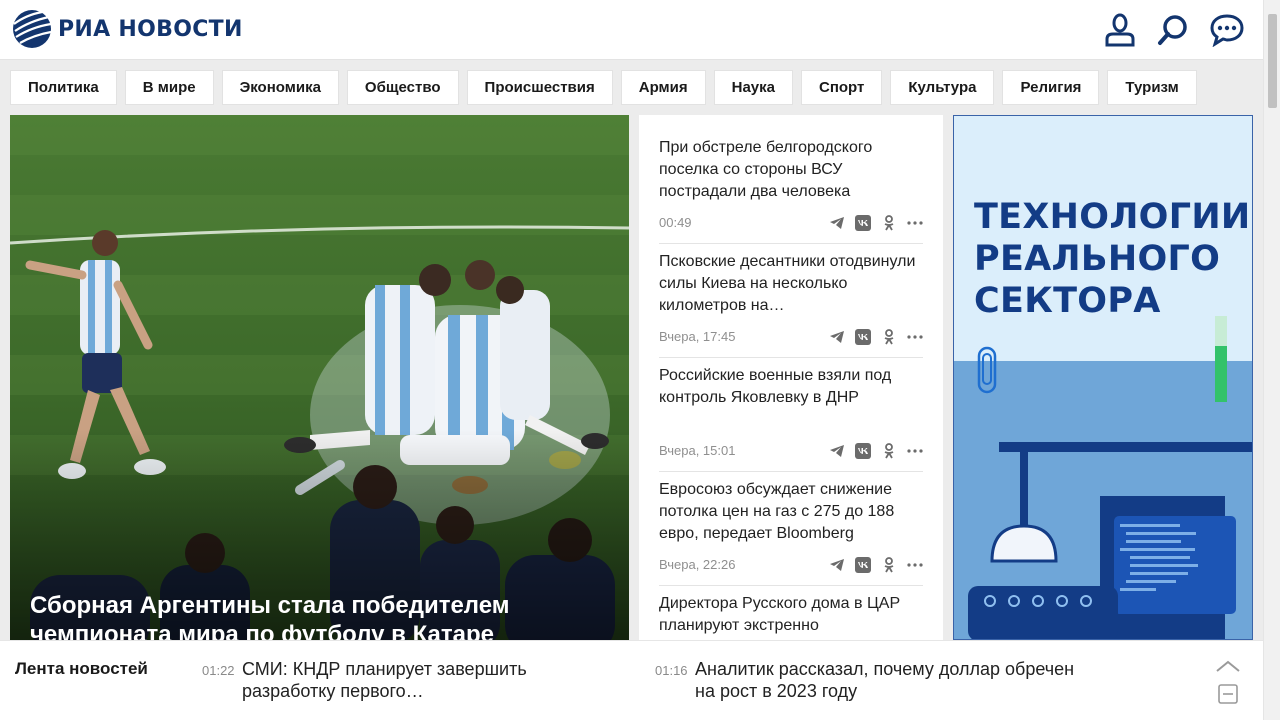 The image size is (1280, 720). I want to click on nav-item-turizm: Туризм, so click(1152, 87).